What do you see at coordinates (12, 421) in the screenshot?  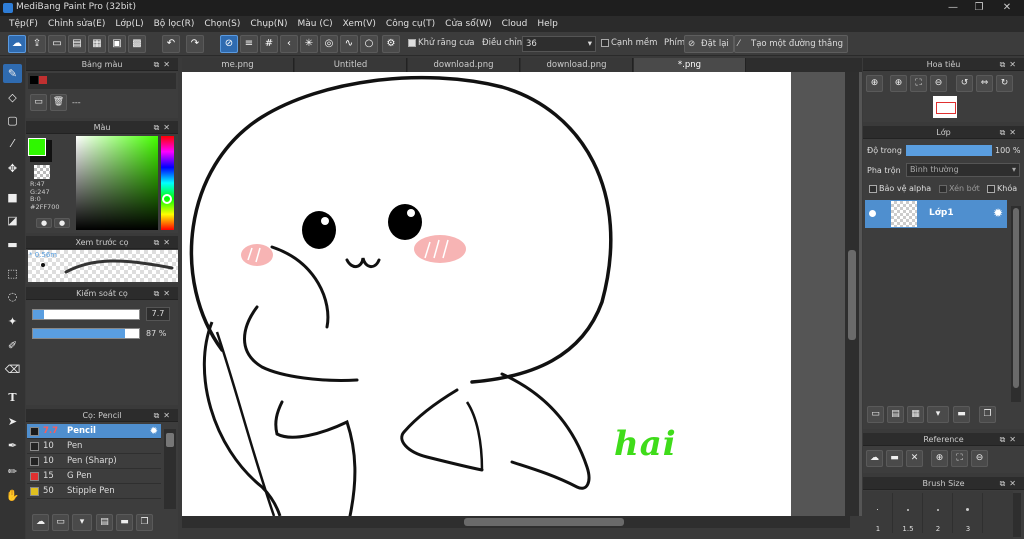 I see `operation-tool-icon: ➤` at bounding box center [12, 421].